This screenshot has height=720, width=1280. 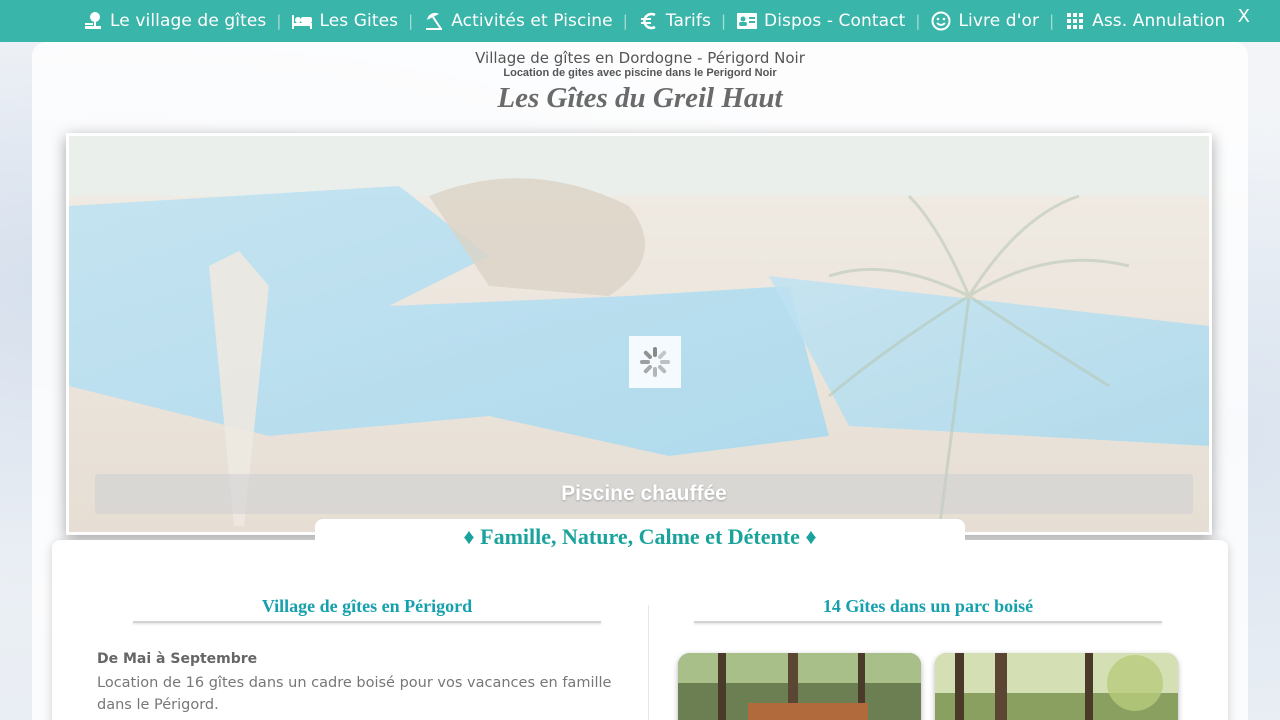 I want to click on loading-spinner, so click(x=655, y=362).